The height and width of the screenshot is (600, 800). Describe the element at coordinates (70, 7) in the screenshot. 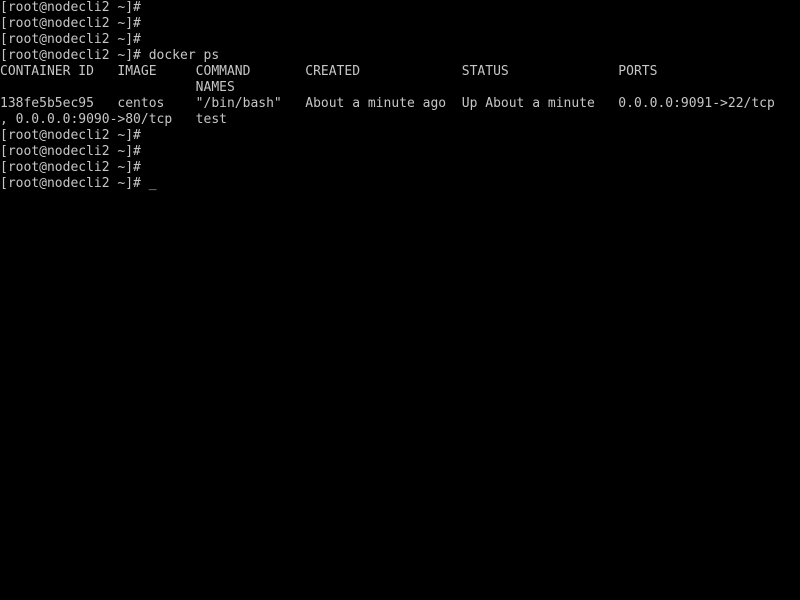

I see `terminal-line-prompt-1: [root@nodecli2 ~]#` at that location.